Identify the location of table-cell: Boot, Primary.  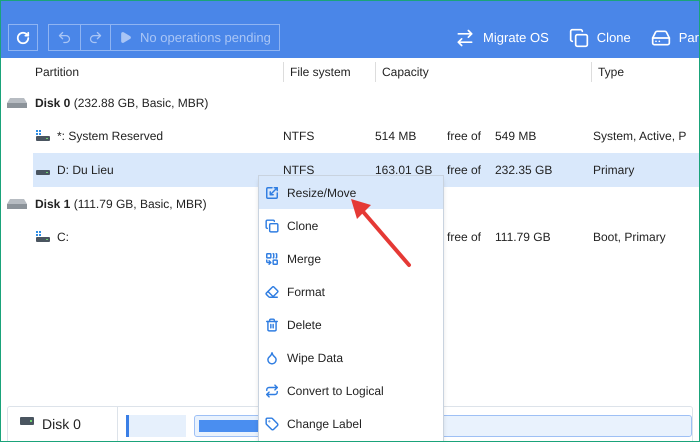
(629, 237).